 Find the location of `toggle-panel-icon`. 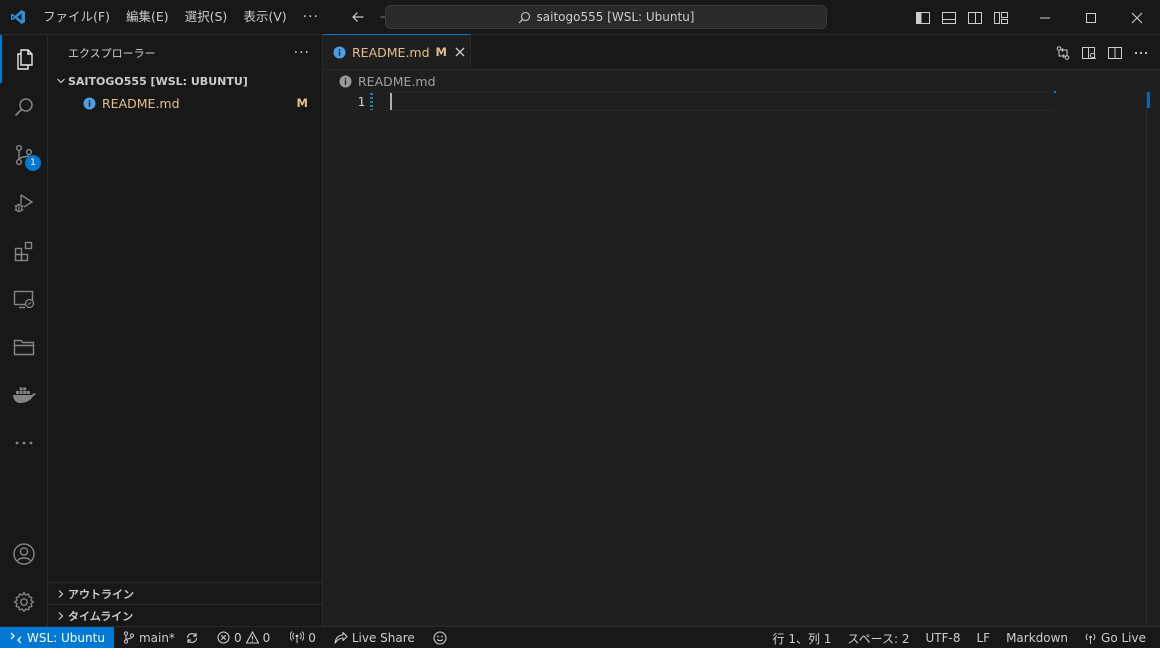

toggle-panel-icon is located at coordinates (949, 17).